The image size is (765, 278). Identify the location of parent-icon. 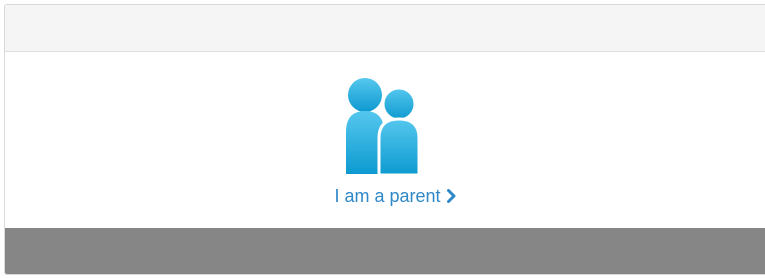
(383, 127).